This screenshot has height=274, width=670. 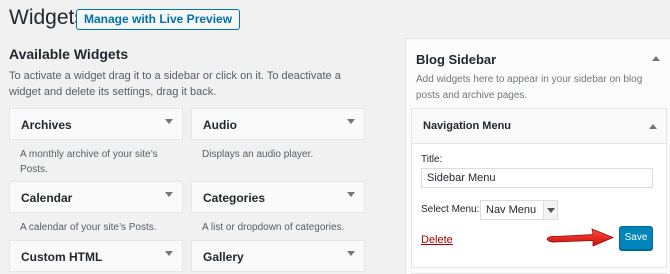 I want to click on widget-gallery: Gallery, so click(x=278, y=256).